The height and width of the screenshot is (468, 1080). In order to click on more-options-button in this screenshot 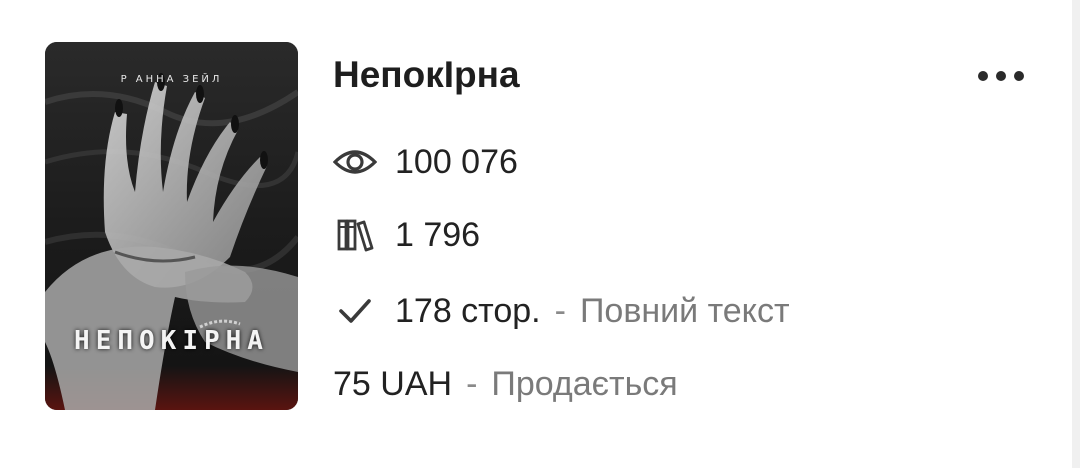, I will do `click(1001, 76)`.